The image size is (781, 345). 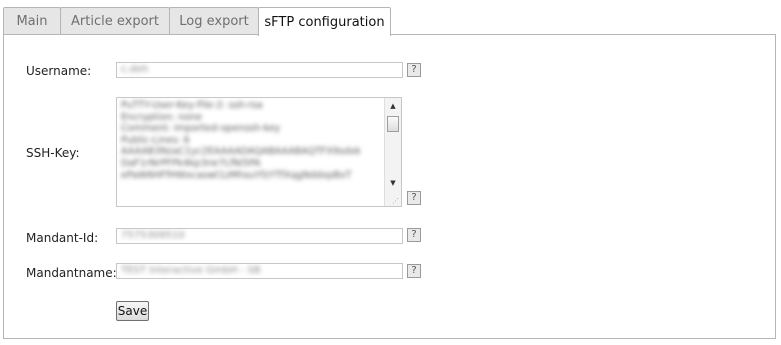 I want to click on scroll-up-arrow-icon: ▲, so click(x=393, y=106).